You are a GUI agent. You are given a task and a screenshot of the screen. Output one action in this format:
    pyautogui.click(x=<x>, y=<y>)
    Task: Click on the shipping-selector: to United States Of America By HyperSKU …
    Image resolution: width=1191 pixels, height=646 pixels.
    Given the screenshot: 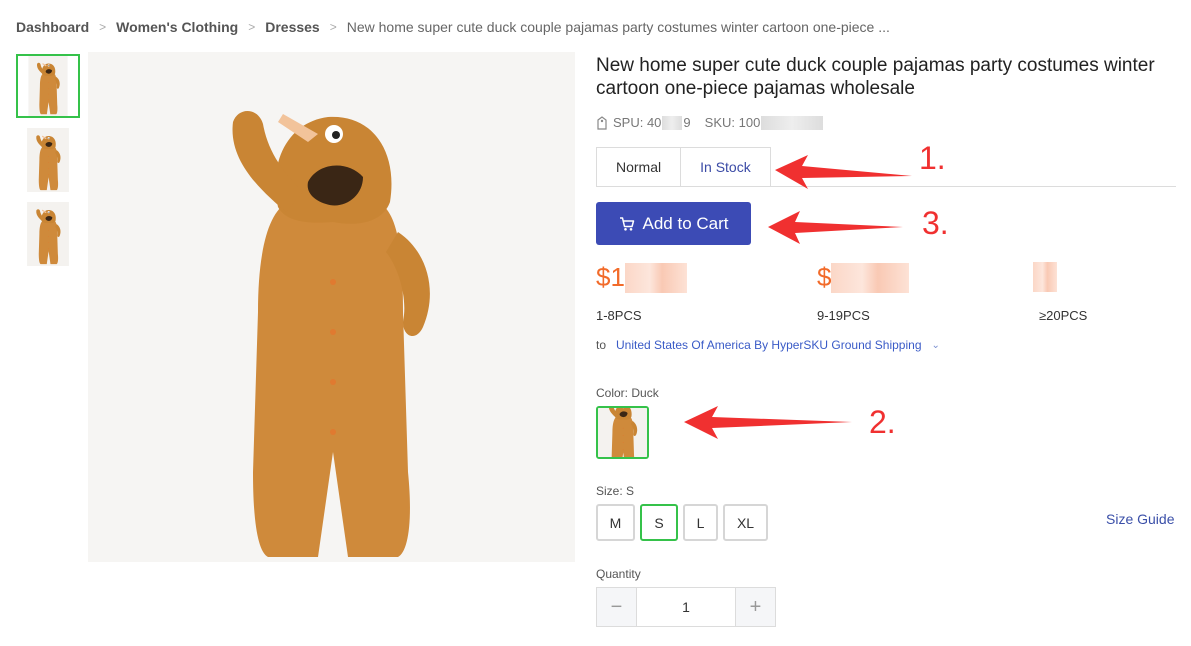 What is the action you would take?
    pyautogui.click(x=768, y=345)
    